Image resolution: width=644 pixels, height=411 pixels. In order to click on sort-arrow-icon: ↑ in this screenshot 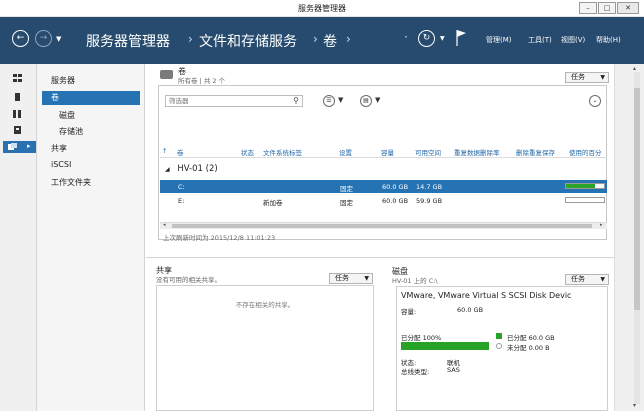, I will do `click(165, 151)`.